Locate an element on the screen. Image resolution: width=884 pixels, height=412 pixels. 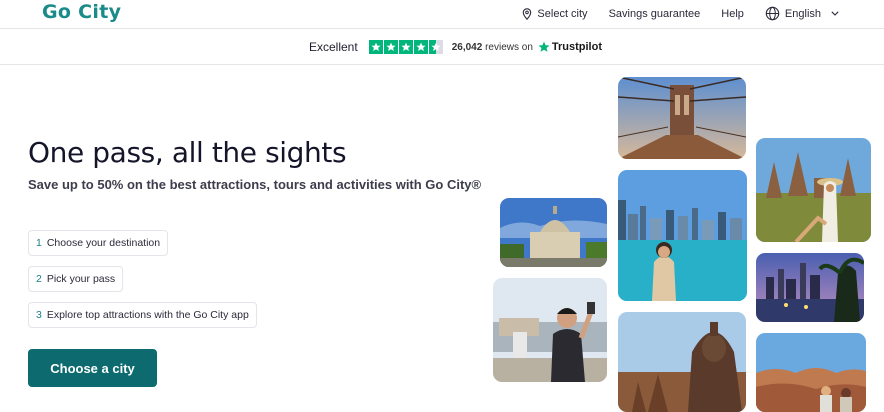
language-selector: English is located at coordinates (804, 13).